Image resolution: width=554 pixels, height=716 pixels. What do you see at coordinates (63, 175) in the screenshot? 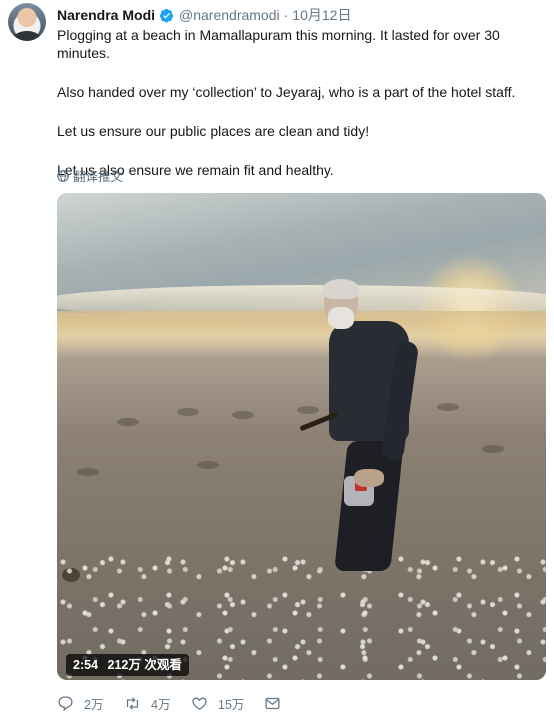
I see `globe-icon` at bounding box center [63, 175].